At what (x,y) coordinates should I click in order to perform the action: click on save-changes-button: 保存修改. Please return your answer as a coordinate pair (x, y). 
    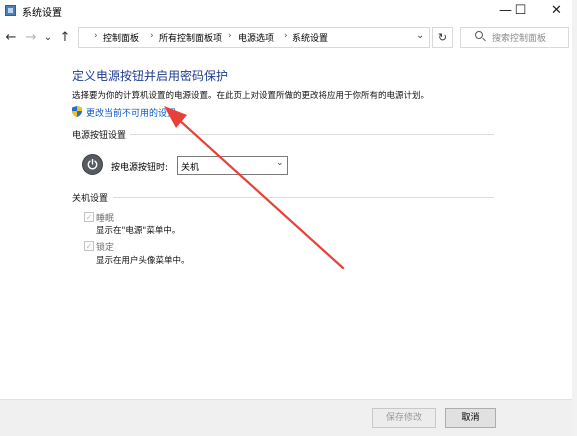
    Looking at the image, I should click on (404, 418).